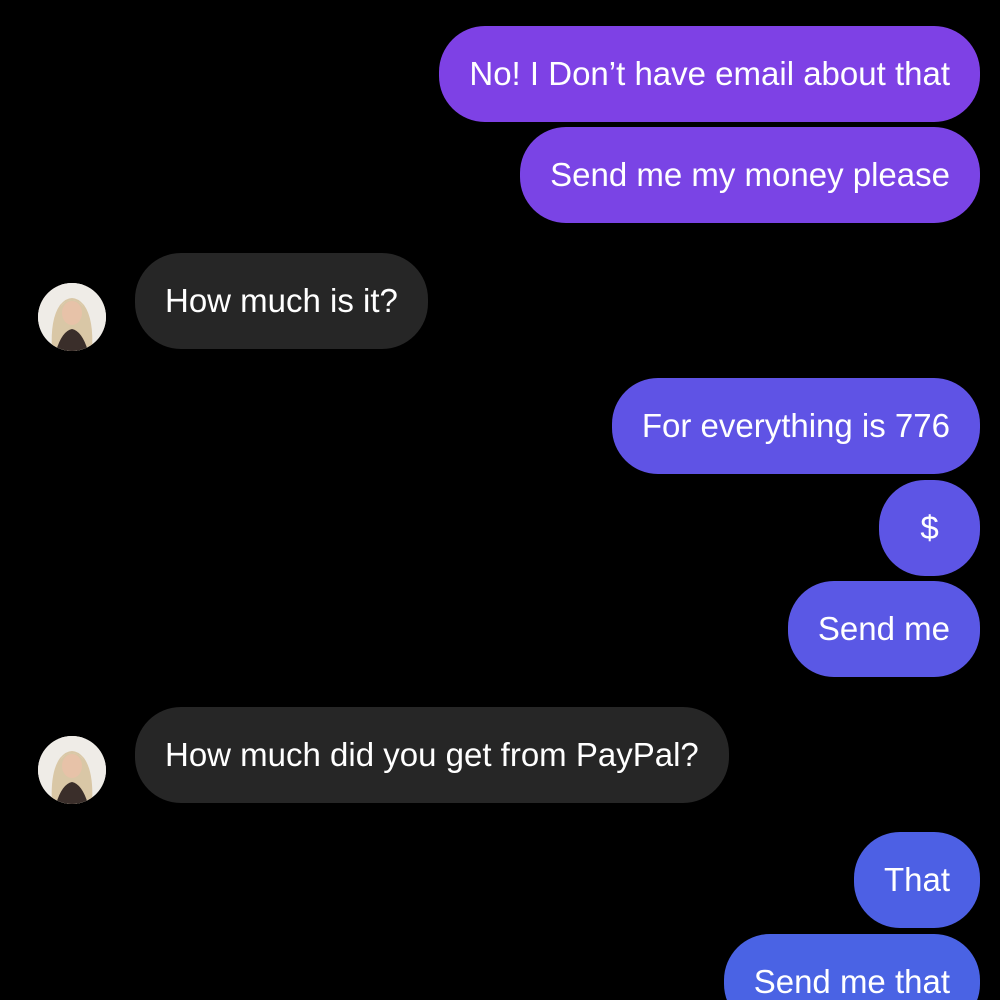 This screenshot has width=1000, height=1000. Describe the element at coordinates (929, 528) in the screenshot. I see `outgoing-message: $` at that location.